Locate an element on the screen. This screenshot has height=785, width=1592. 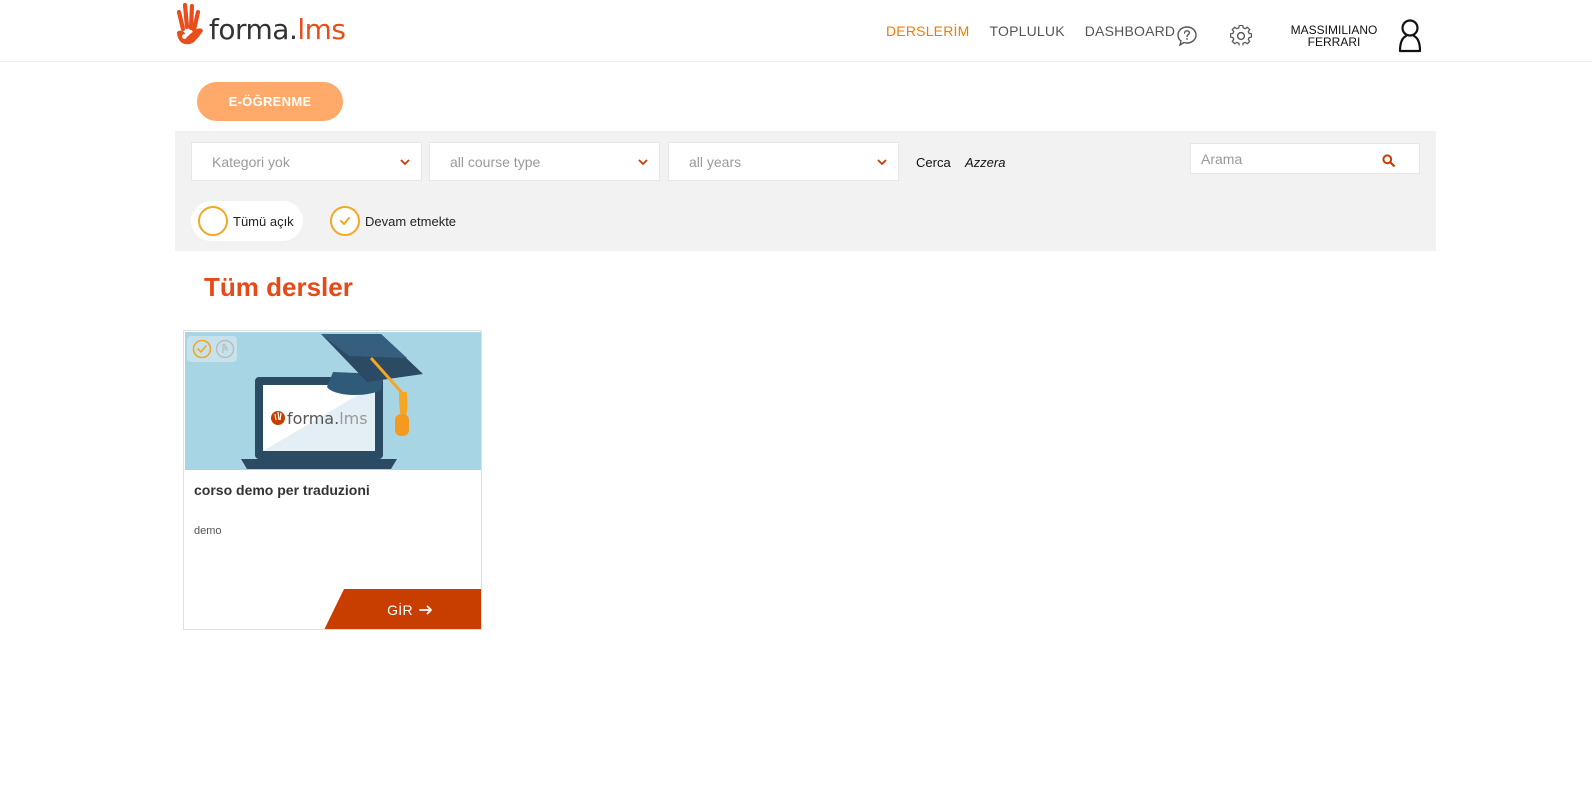
course-title: corso demo per traduzioni is located at coordinates (282, 490).